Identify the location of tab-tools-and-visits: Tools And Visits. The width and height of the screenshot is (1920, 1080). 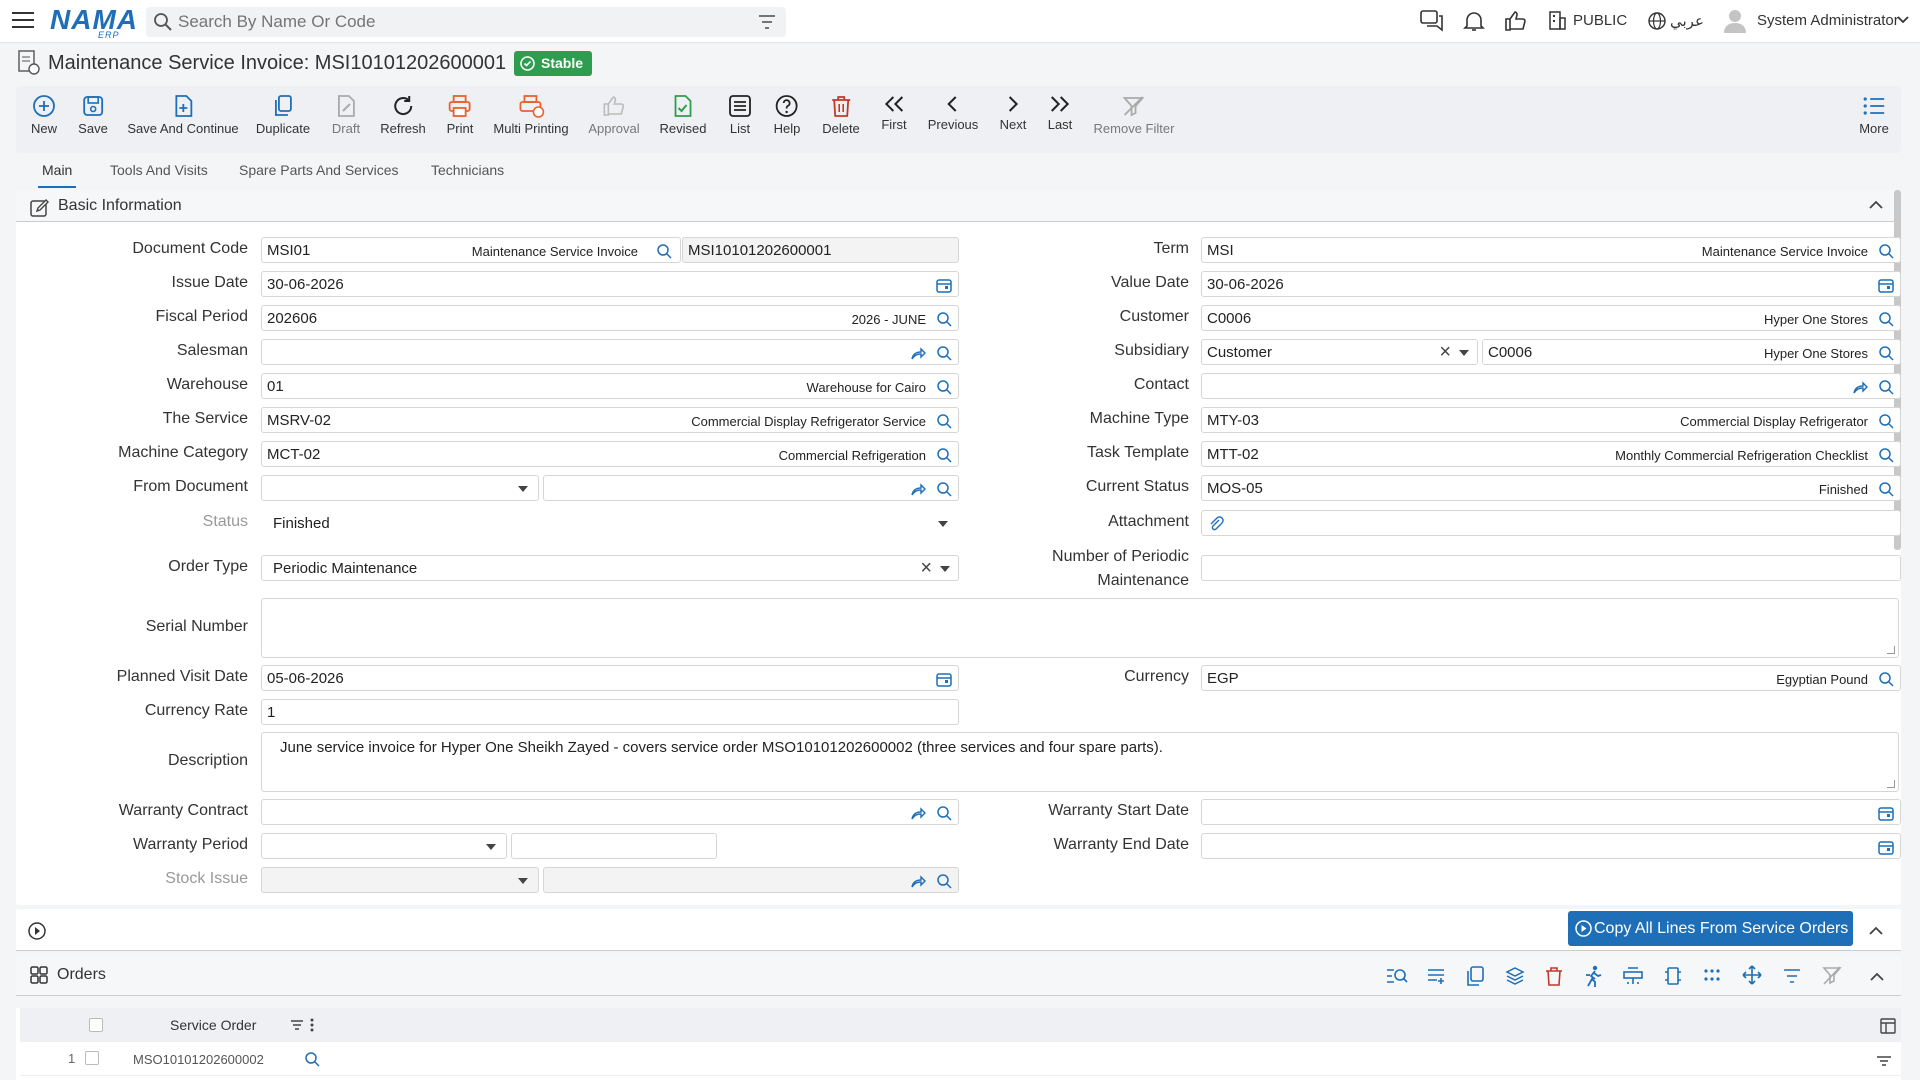
(159, 170).